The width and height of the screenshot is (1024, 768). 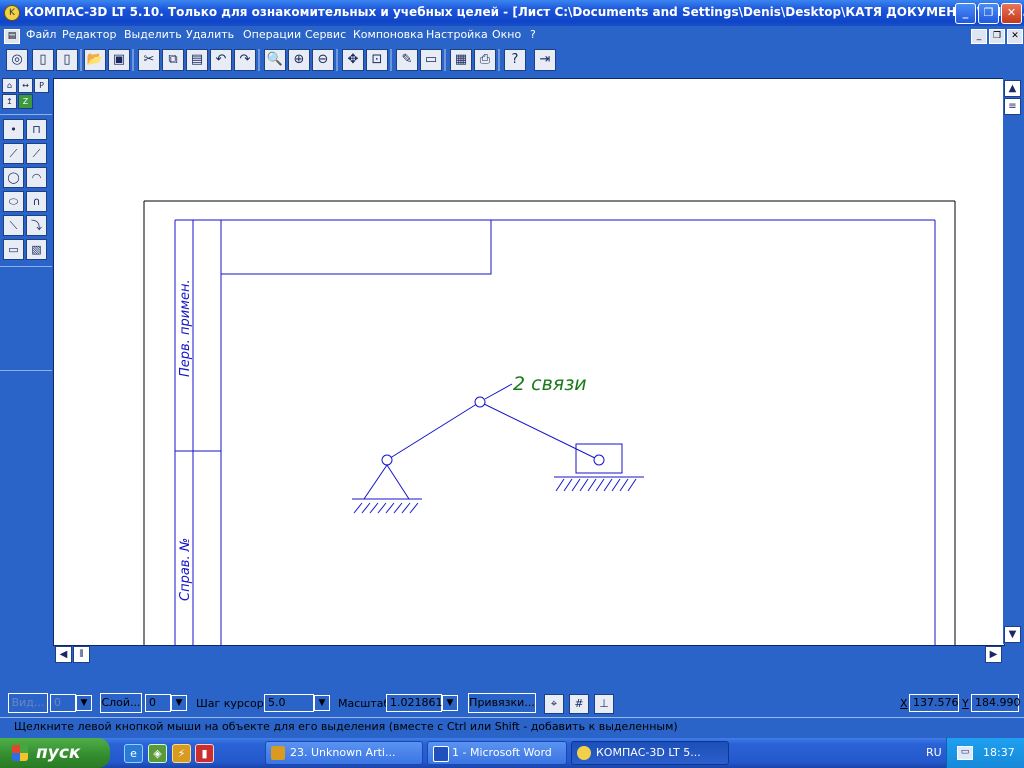 What do you see at coordinates (12, 13) in the screenshot?
I see `kompas-app-icon: K` at bounding box center [12, 13].